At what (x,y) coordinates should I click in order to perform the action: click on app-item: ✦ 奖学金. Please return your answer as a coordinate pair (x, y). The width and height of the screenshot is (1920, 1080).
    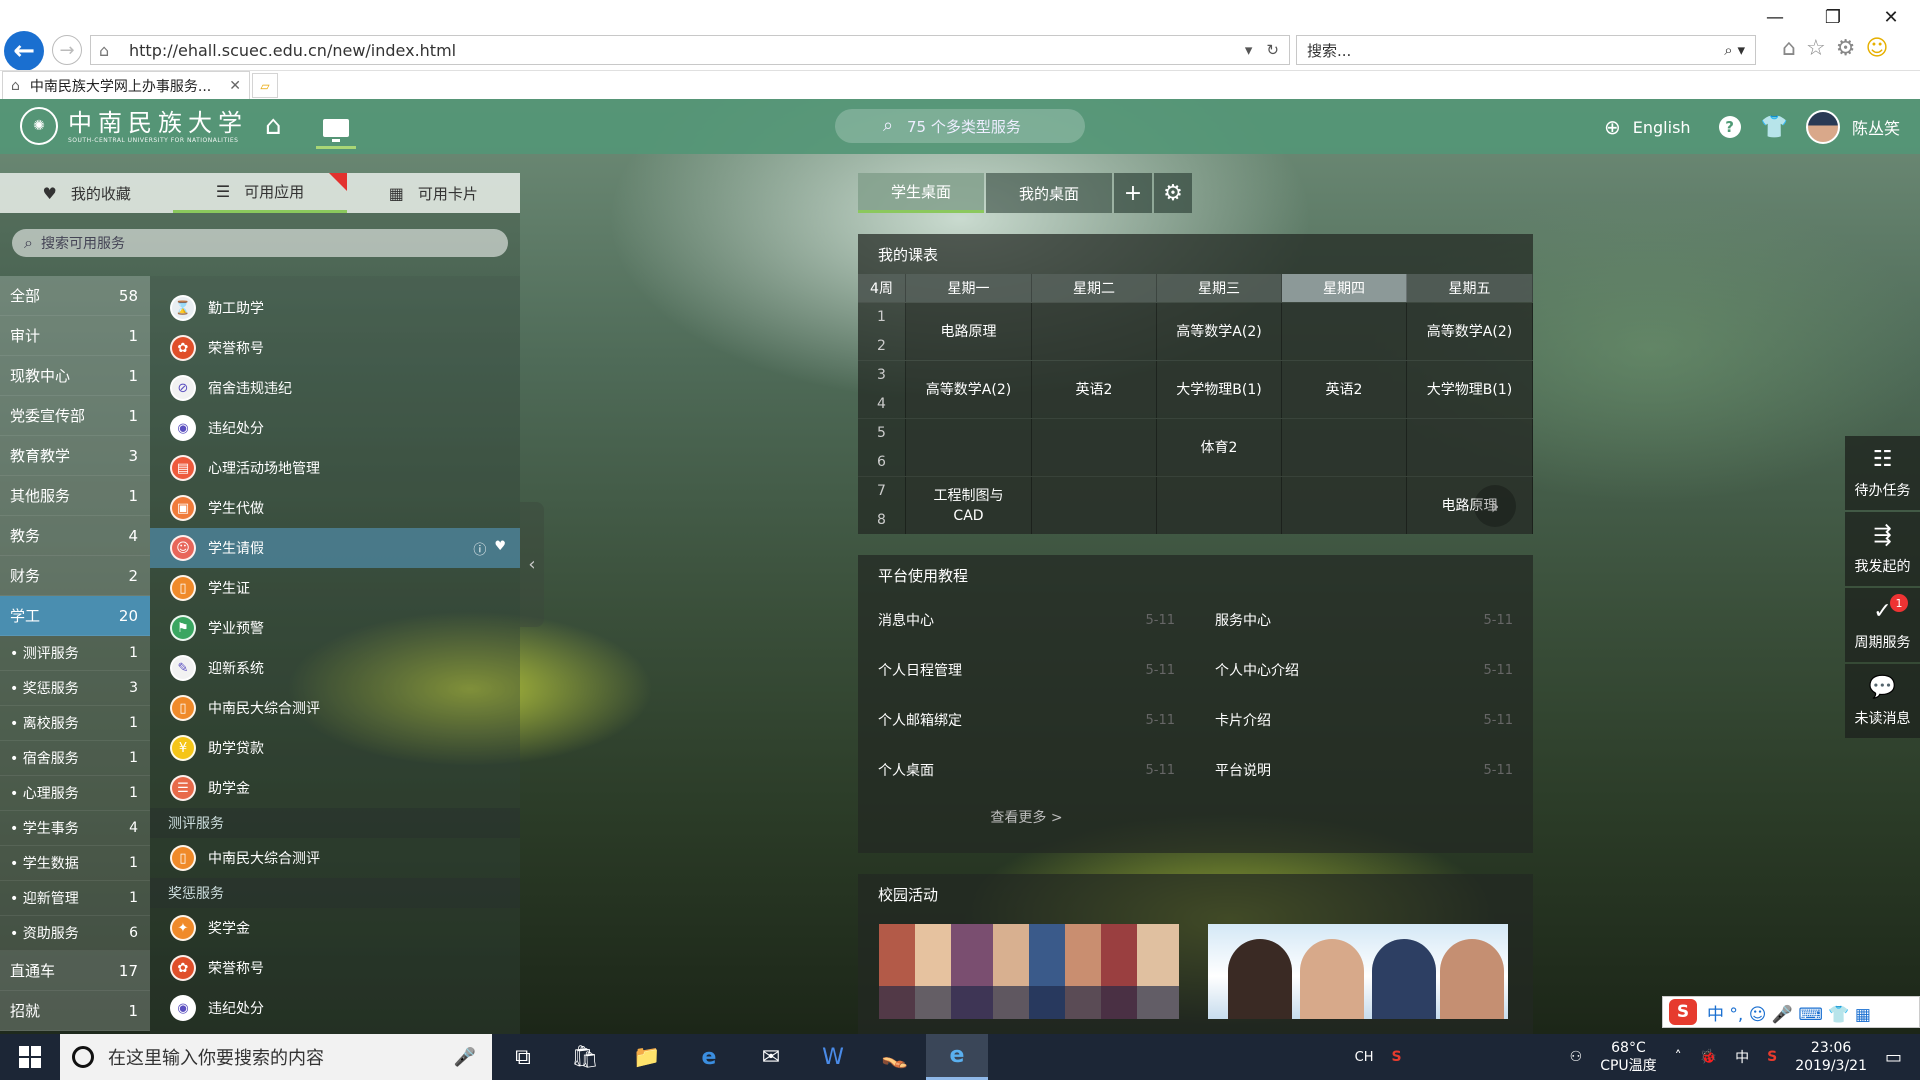
    Looking at the image, I should click on (335, 928).